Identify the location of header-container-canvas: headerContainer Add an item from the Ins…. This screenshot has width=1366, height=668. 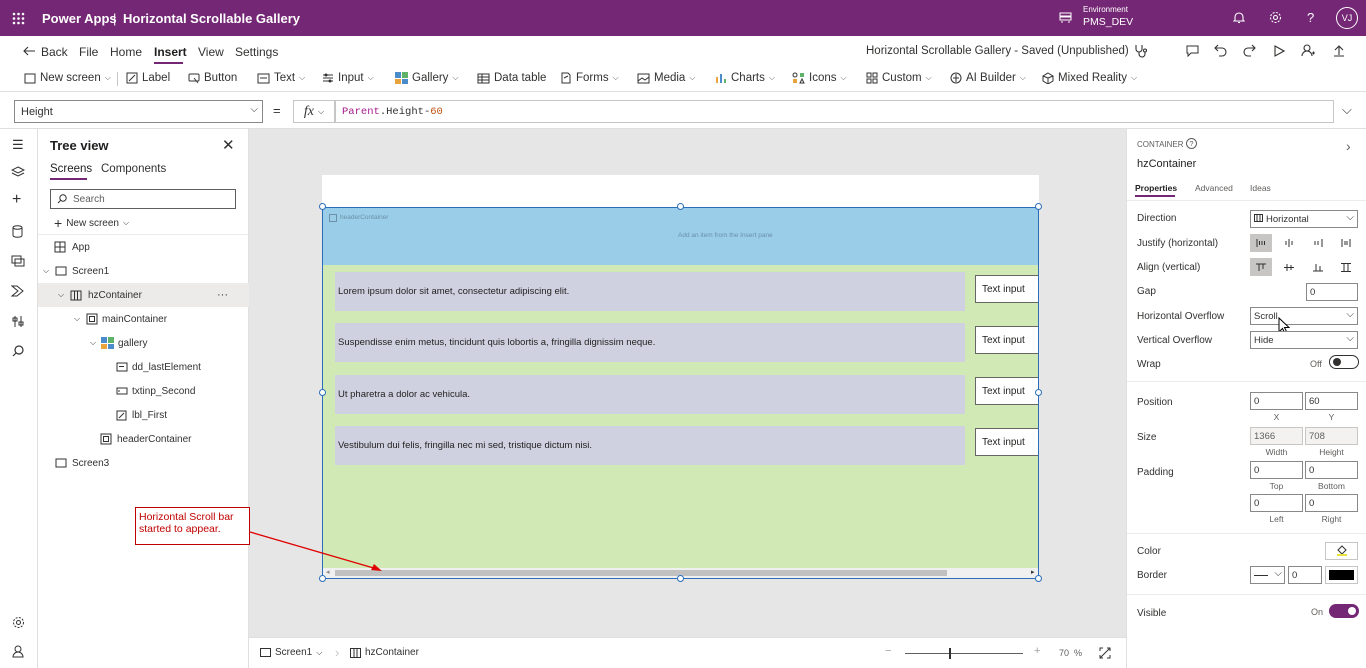
(680, 236).